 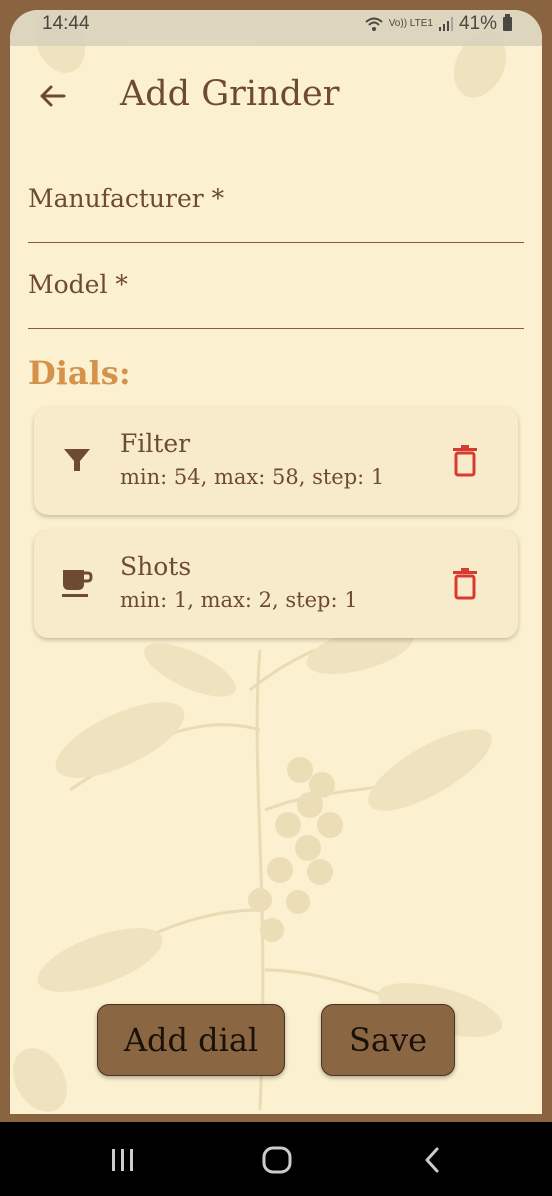 What do you see at coordinates (123, 1160) in the screenshot?
I see `recent-apps-icon` at bounding box center [123, 1160].